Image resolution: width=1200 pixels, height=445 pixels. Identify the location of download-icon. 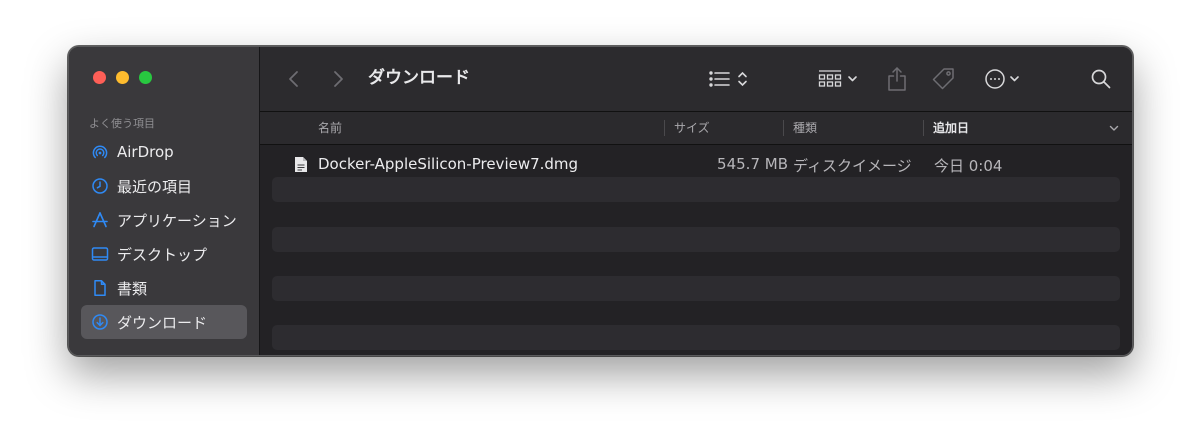
(100, 322).